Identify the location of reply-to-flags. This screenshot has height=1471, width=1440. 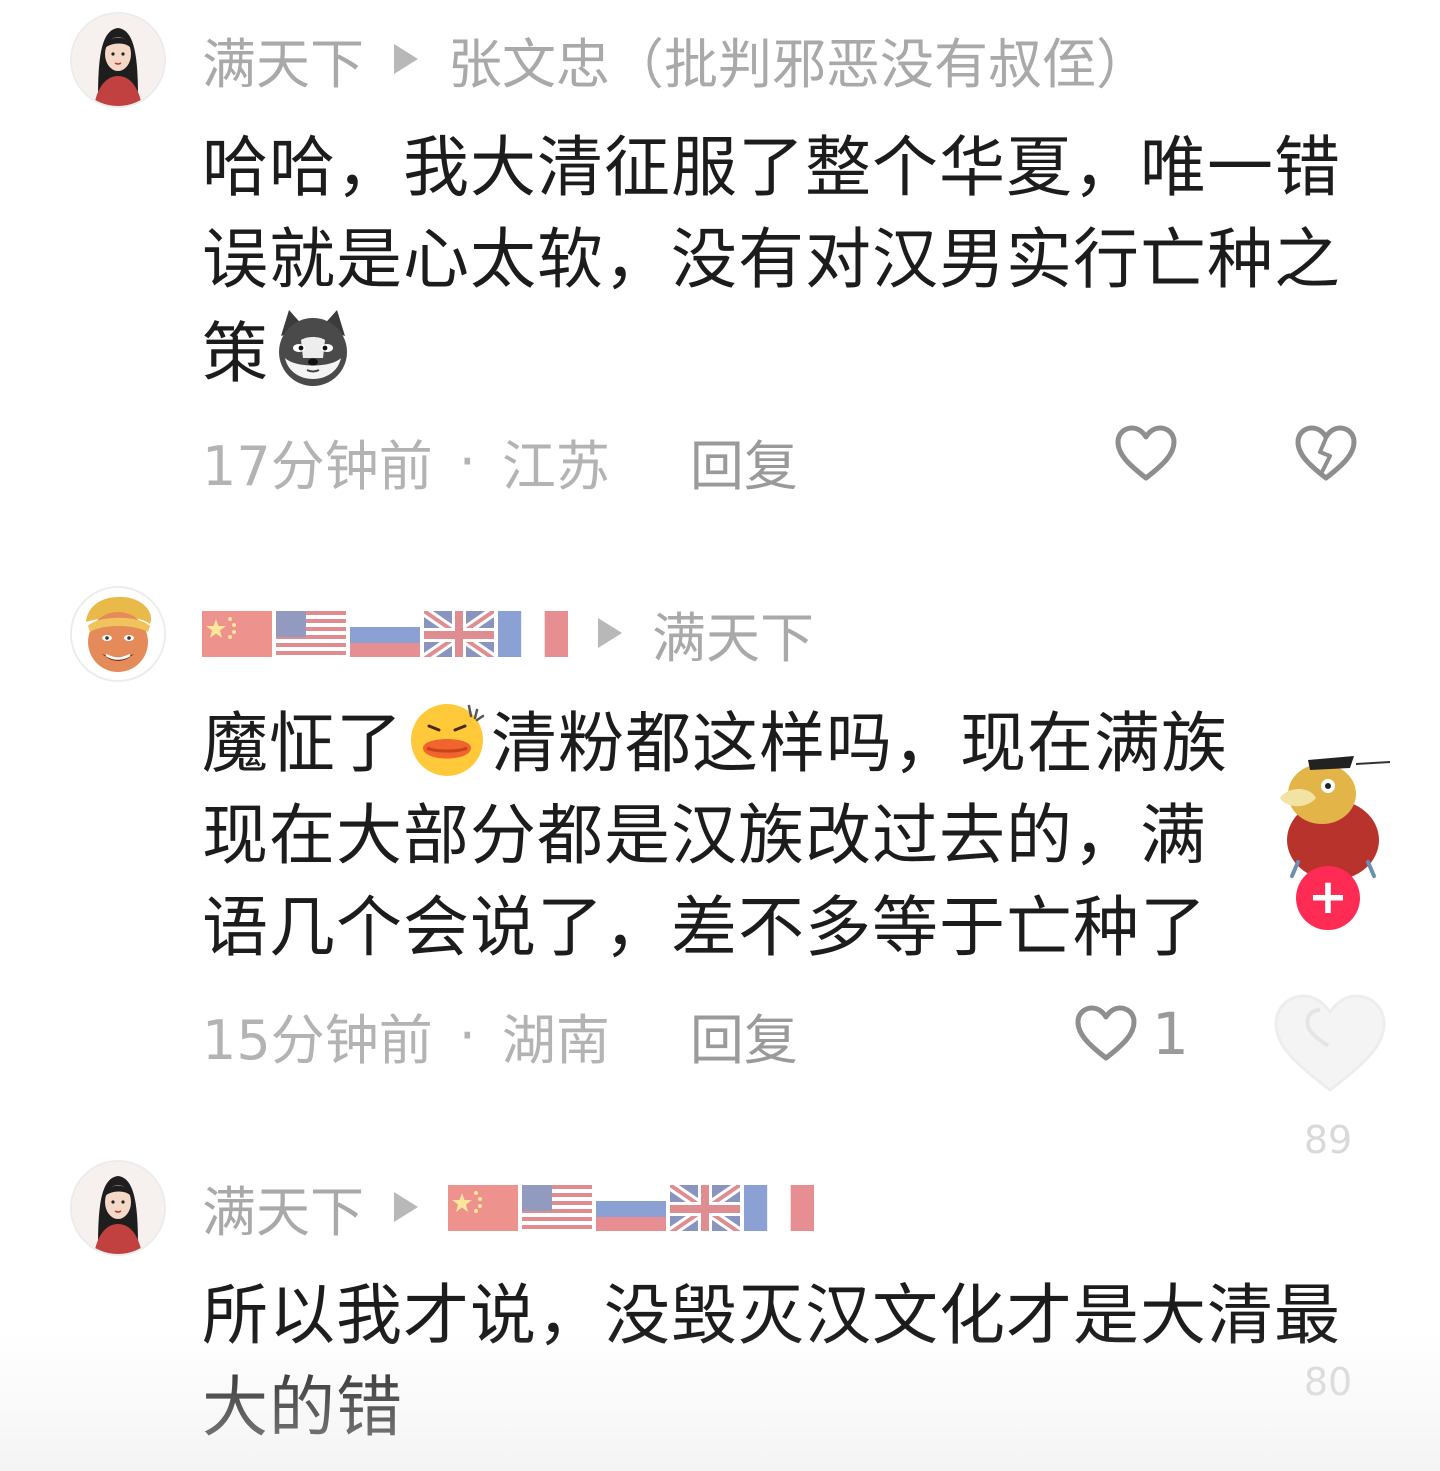
(631, 1207).